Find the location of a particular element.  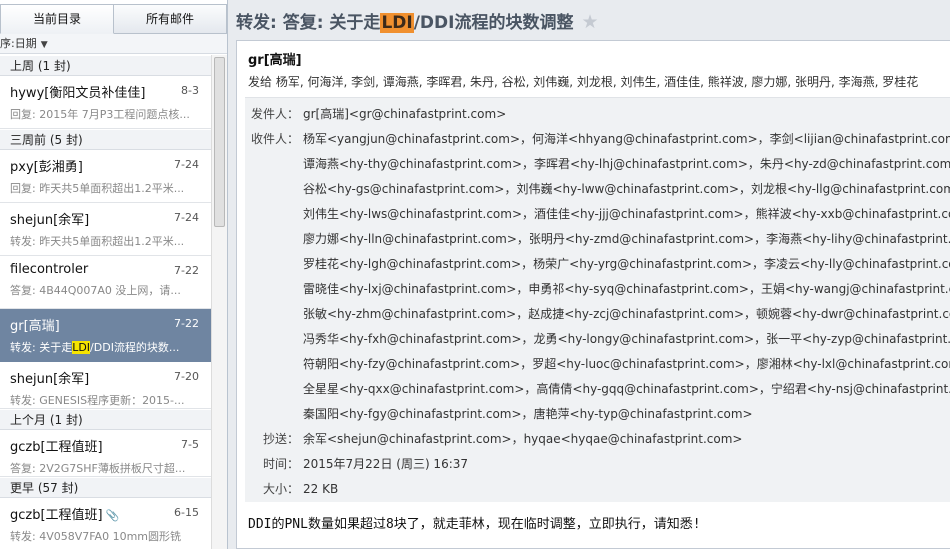

from-address: gr[高瑞]<gr@chinafastprint.com> is located at coordinates (404, 114).